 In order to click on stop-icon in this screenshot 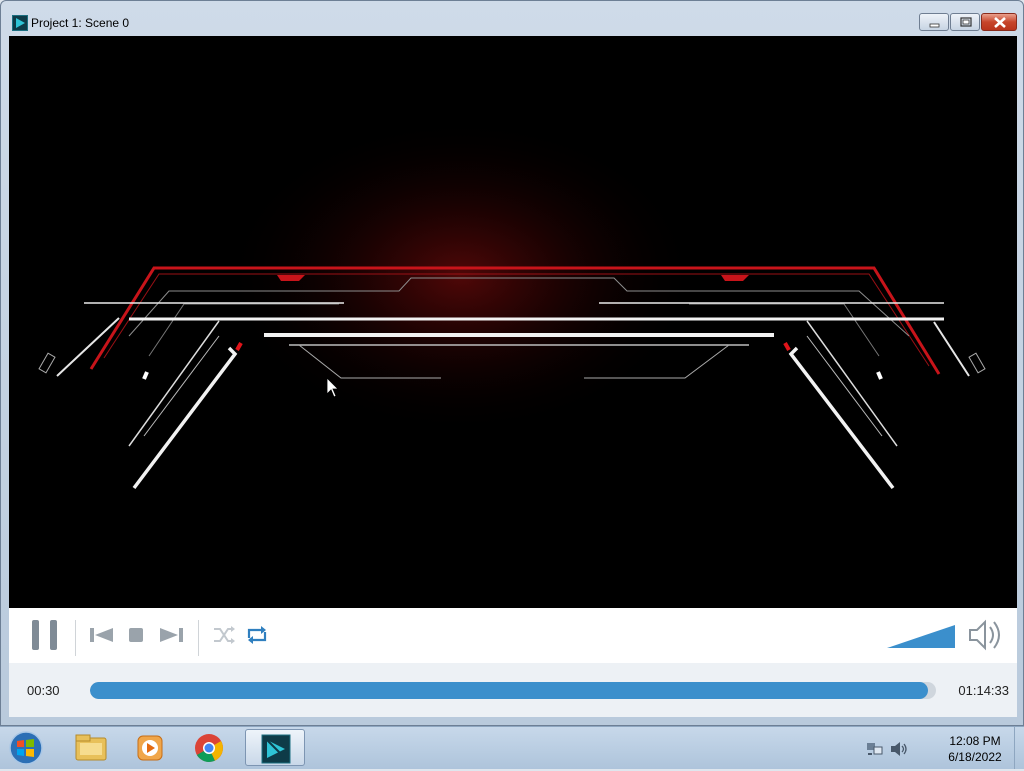, I will do `click(136, 635)`.